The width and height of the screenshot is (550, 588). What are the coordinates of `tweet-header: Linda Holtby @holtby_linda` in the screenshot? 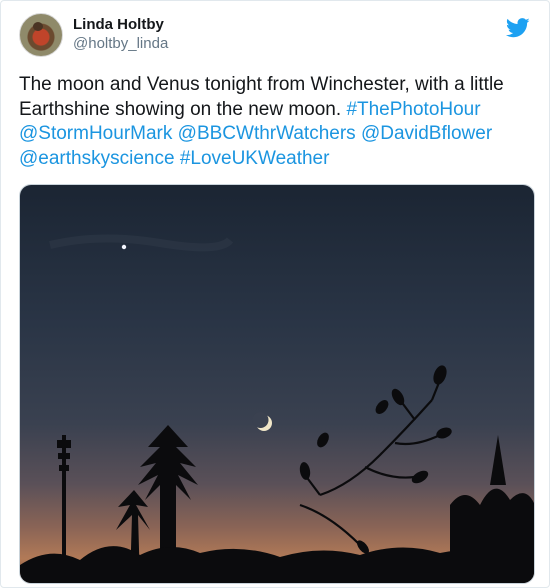 It's located at (93, 35).